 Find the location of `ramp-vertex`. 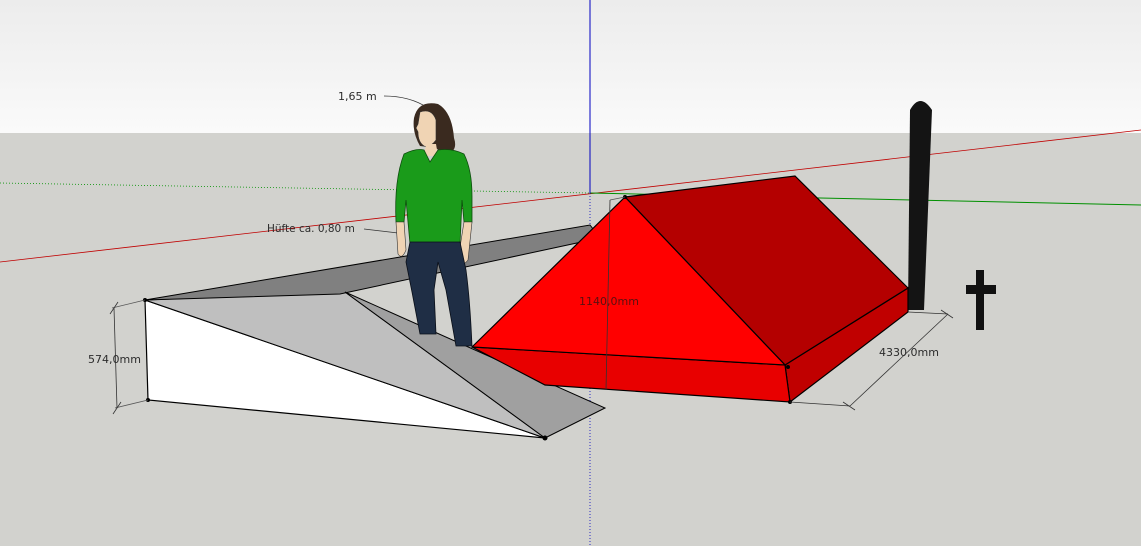

ramp-vertex is located at coordinates (545, 438).